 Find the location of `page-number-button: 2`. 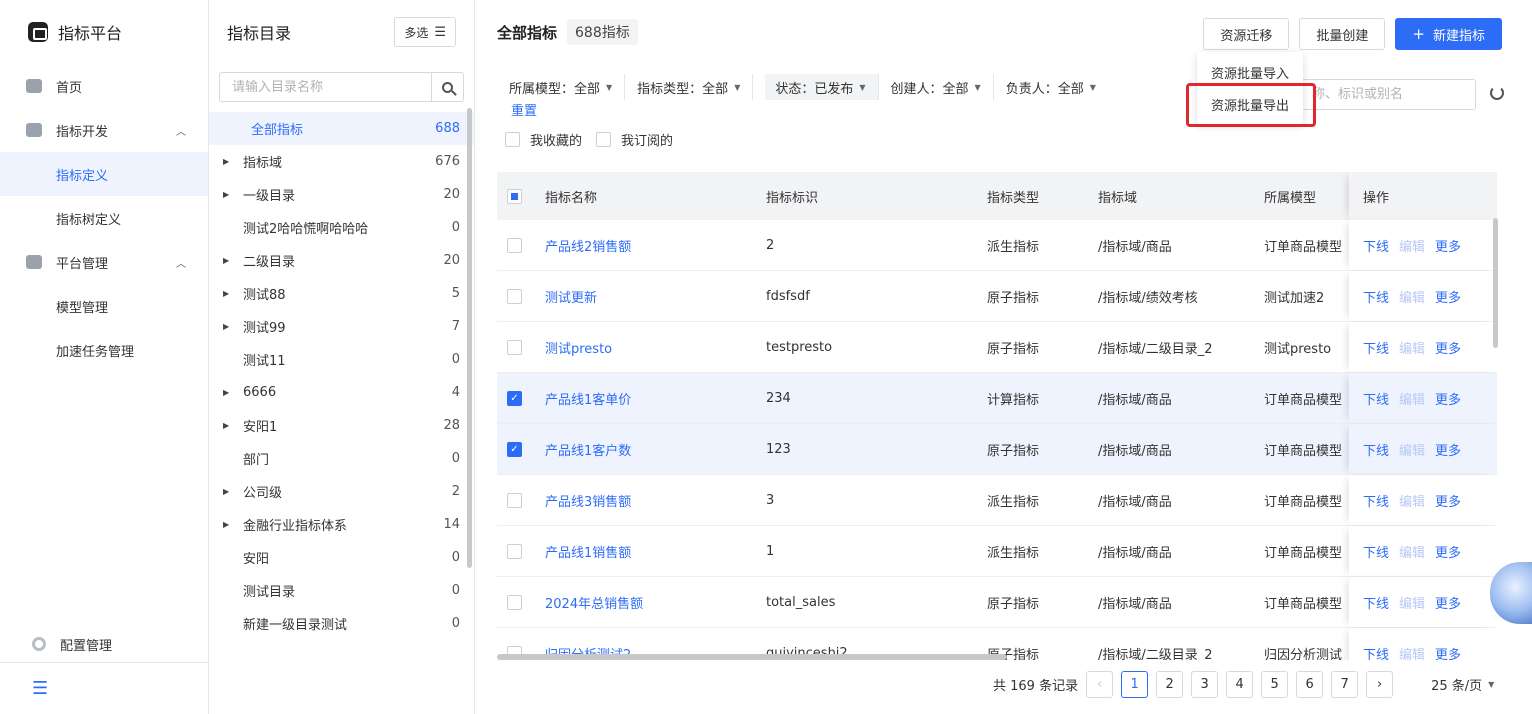

page-number-button: 2 is located at coordinates (1170, 684).